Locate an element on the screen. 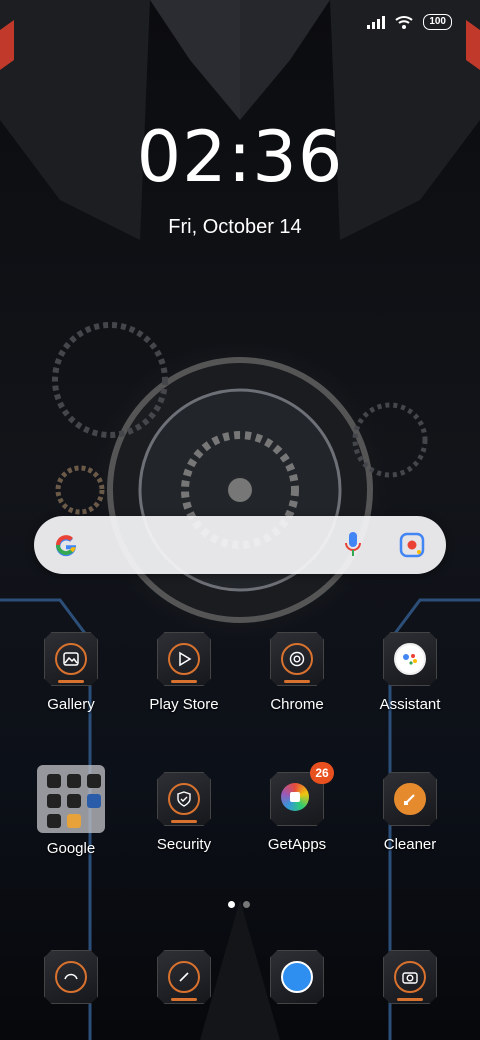 This screenshot has height=1040, width=480. app-label: GetApps is located at coordinates (297, 844).